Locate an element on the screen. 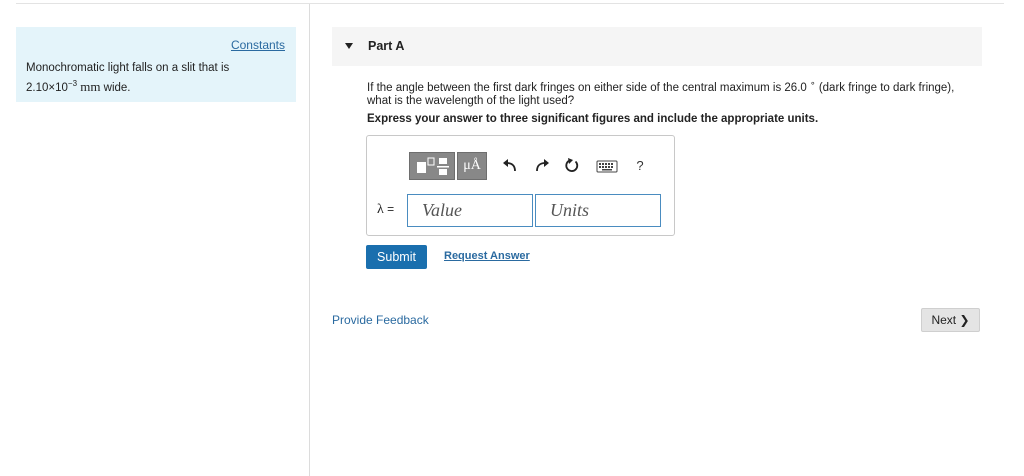 The width and height of the screenshot is (1024, 476). column-divider is located at coordinates (309, 240).